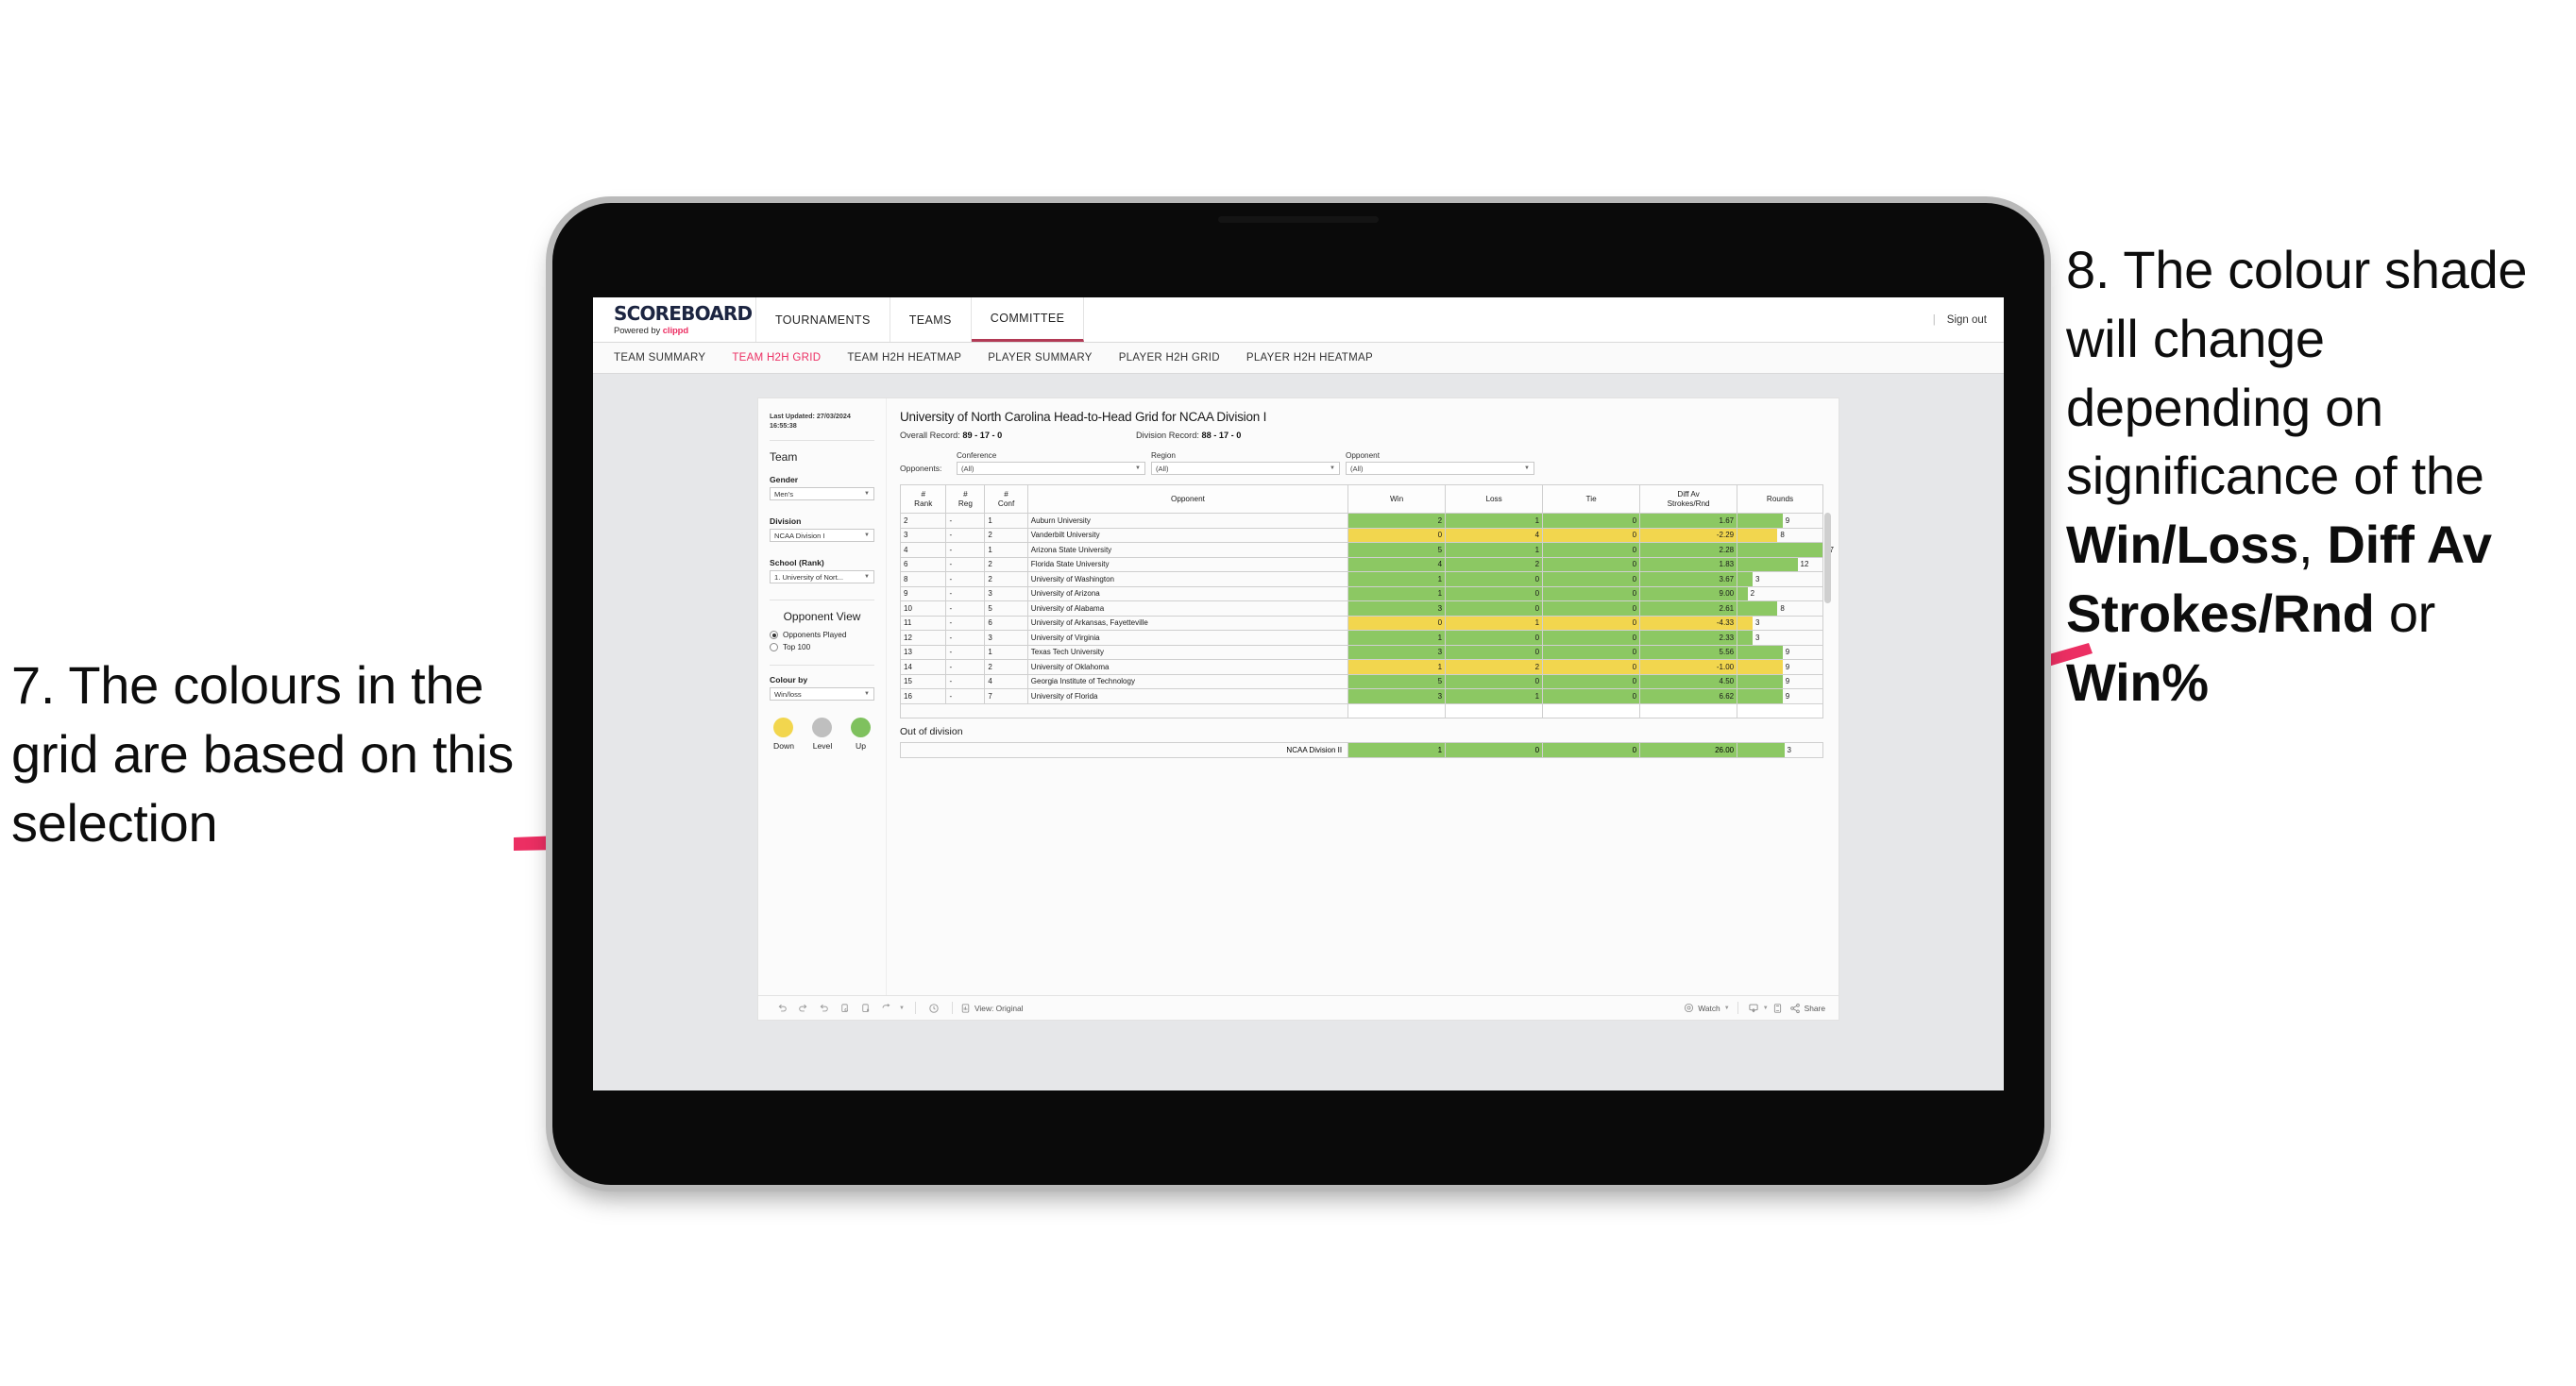  Describe the element at coordinates (781, 1009) in the screenshot. I see `undo-icon` at that location.